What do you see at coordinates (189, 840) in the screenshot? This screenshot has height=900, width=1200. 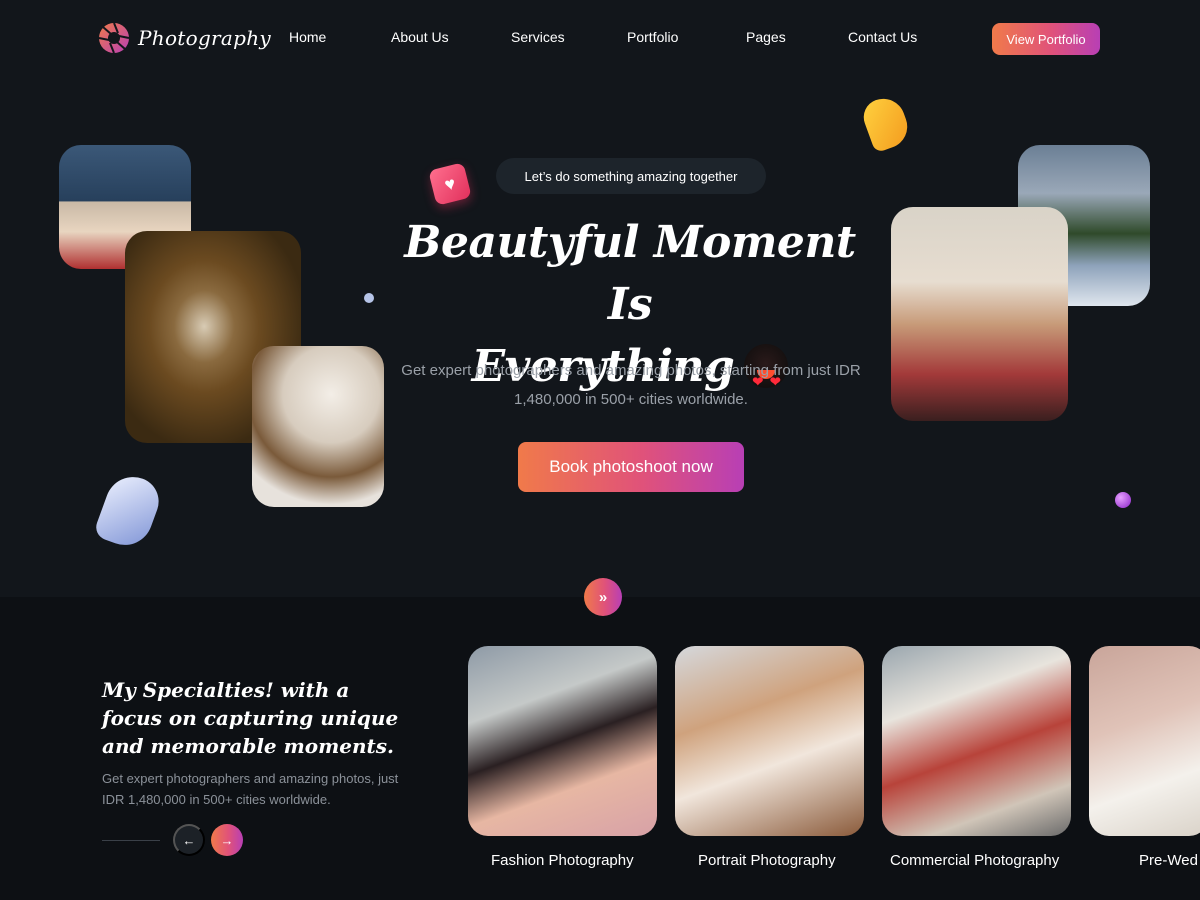 I see `arrow-left-icon: ←` at bounding box center [189, 840].